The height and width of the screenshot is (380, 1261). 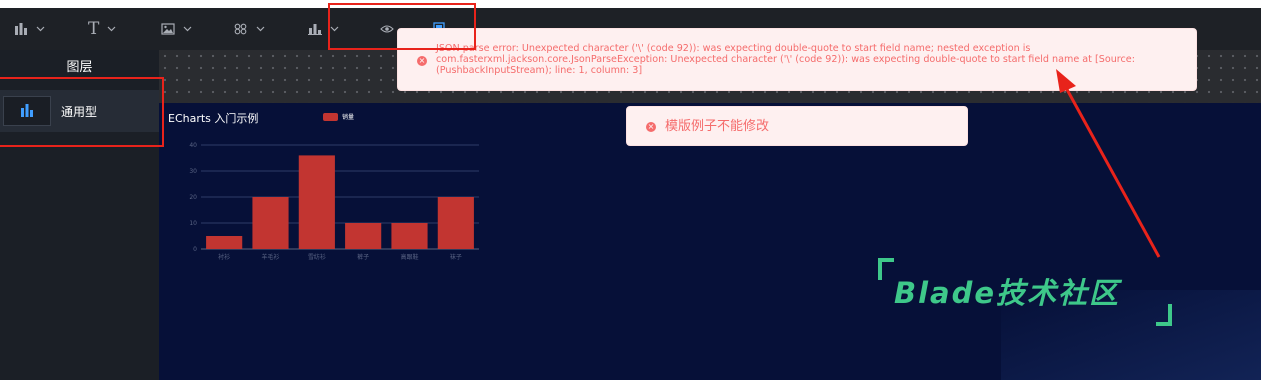 I want to click on toolbar-image-dropdown, so click(x=176, y=29).